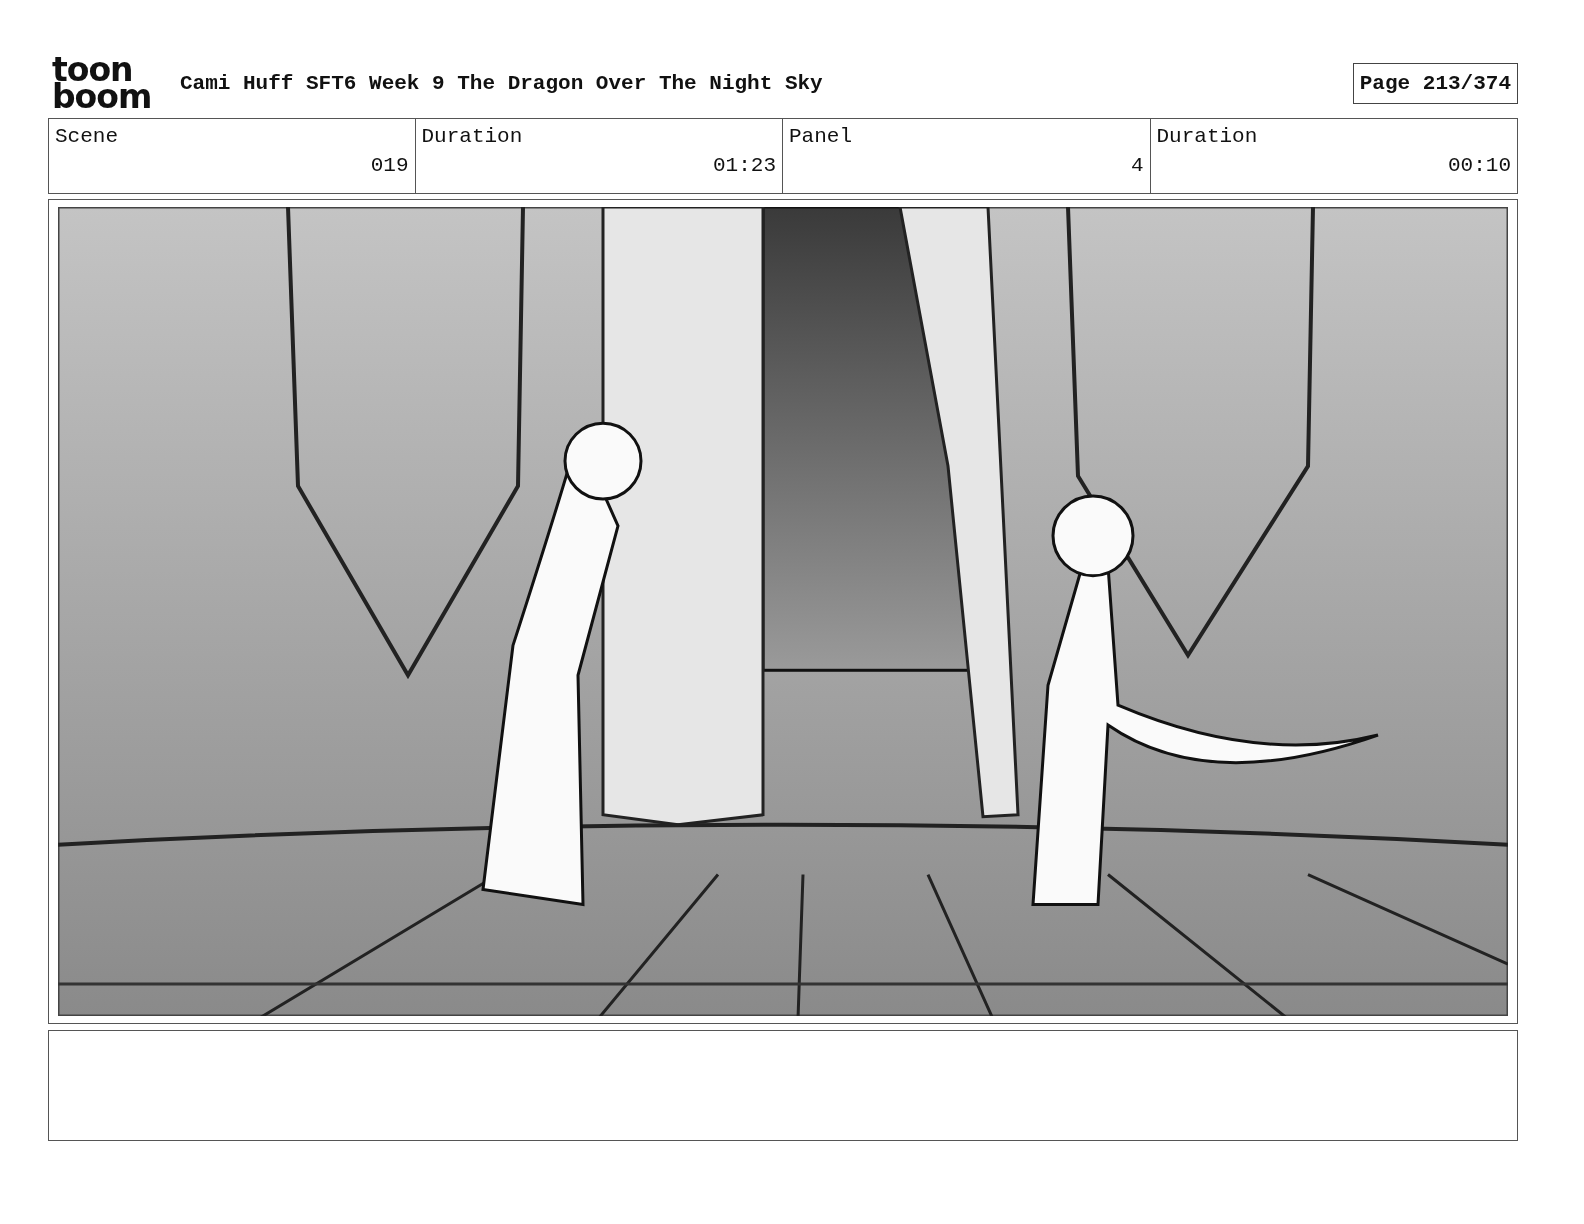 The height and width of the screenshot is (1224, 1584). Describe the element at coordinates (389, 165) in the screenshot. I see `info-entry: 019` at that location.